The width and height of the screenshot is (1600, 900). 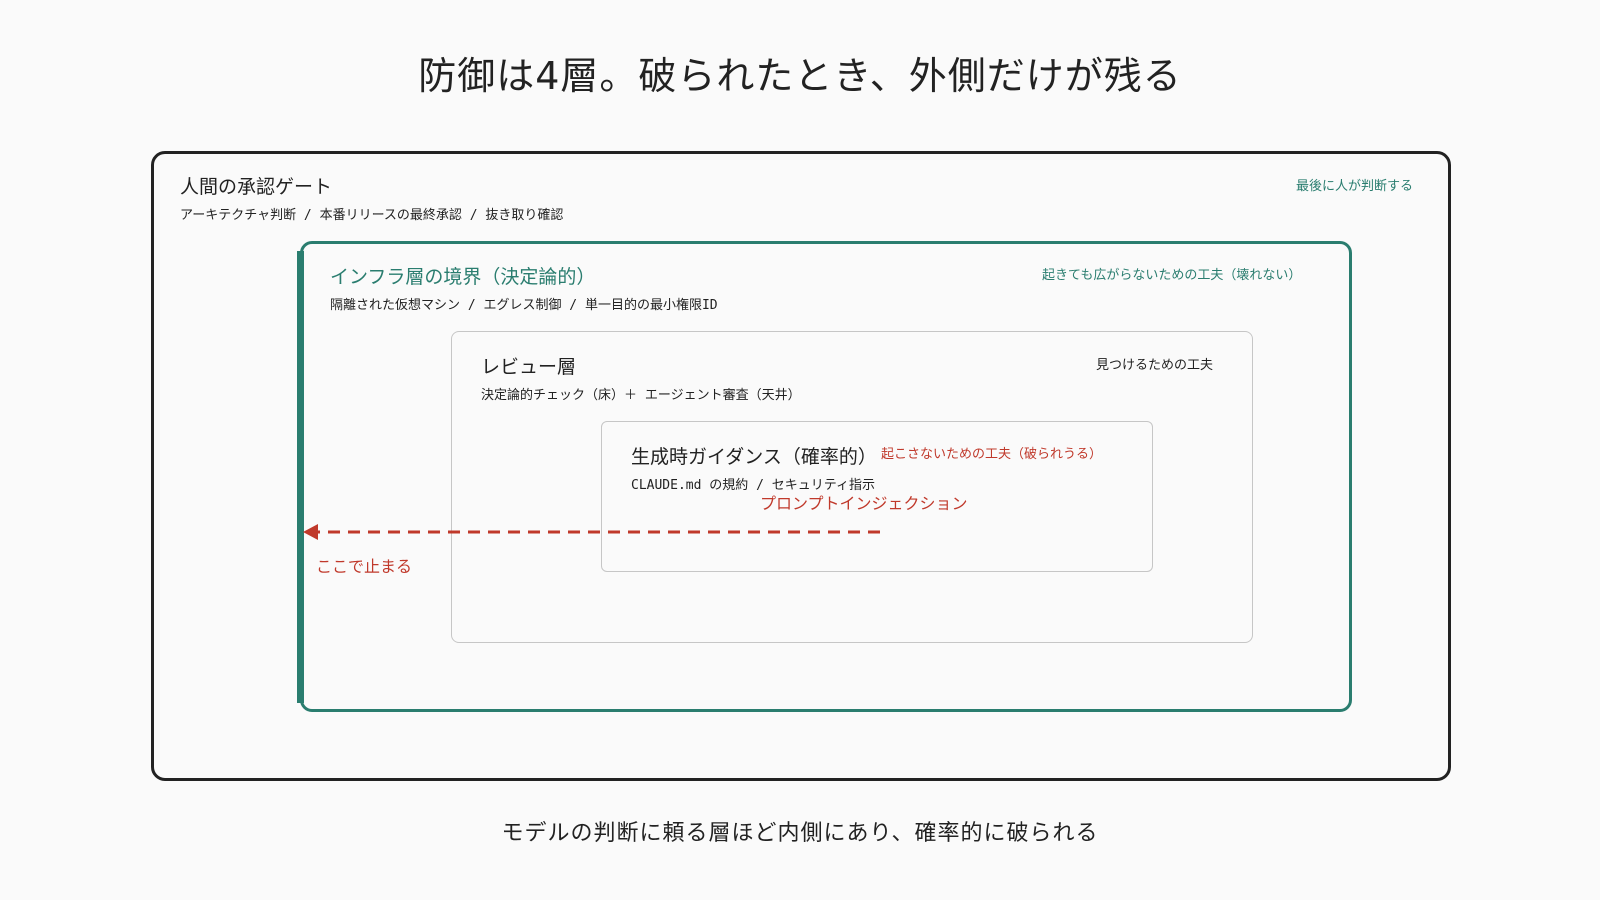 I want to click on injection-arrow-head, so click(x=310, y=532).